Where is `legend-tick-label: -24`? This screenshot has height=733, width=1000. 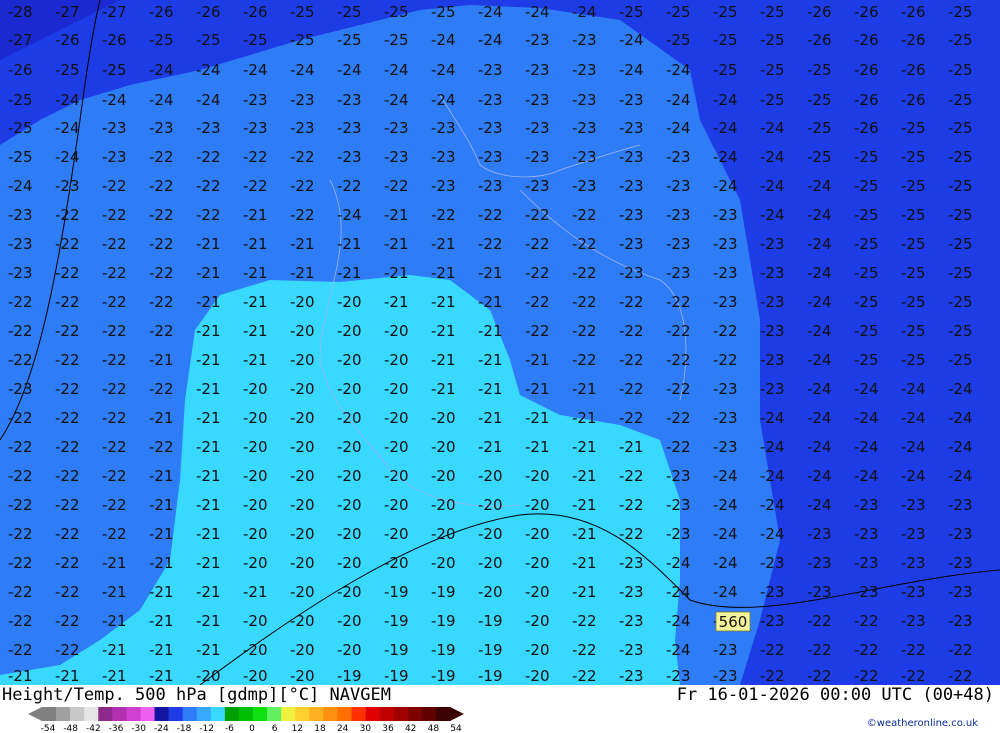
legend-tick-label: -24 is located at coordinates (161, 728).